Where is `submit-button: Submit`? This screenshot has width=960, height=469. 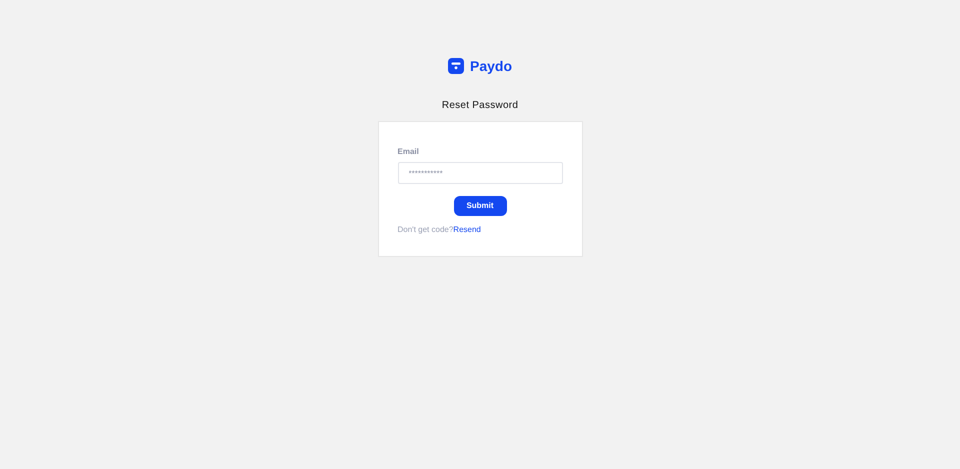 submit-button: Submit is located at coordinates (480, 206).